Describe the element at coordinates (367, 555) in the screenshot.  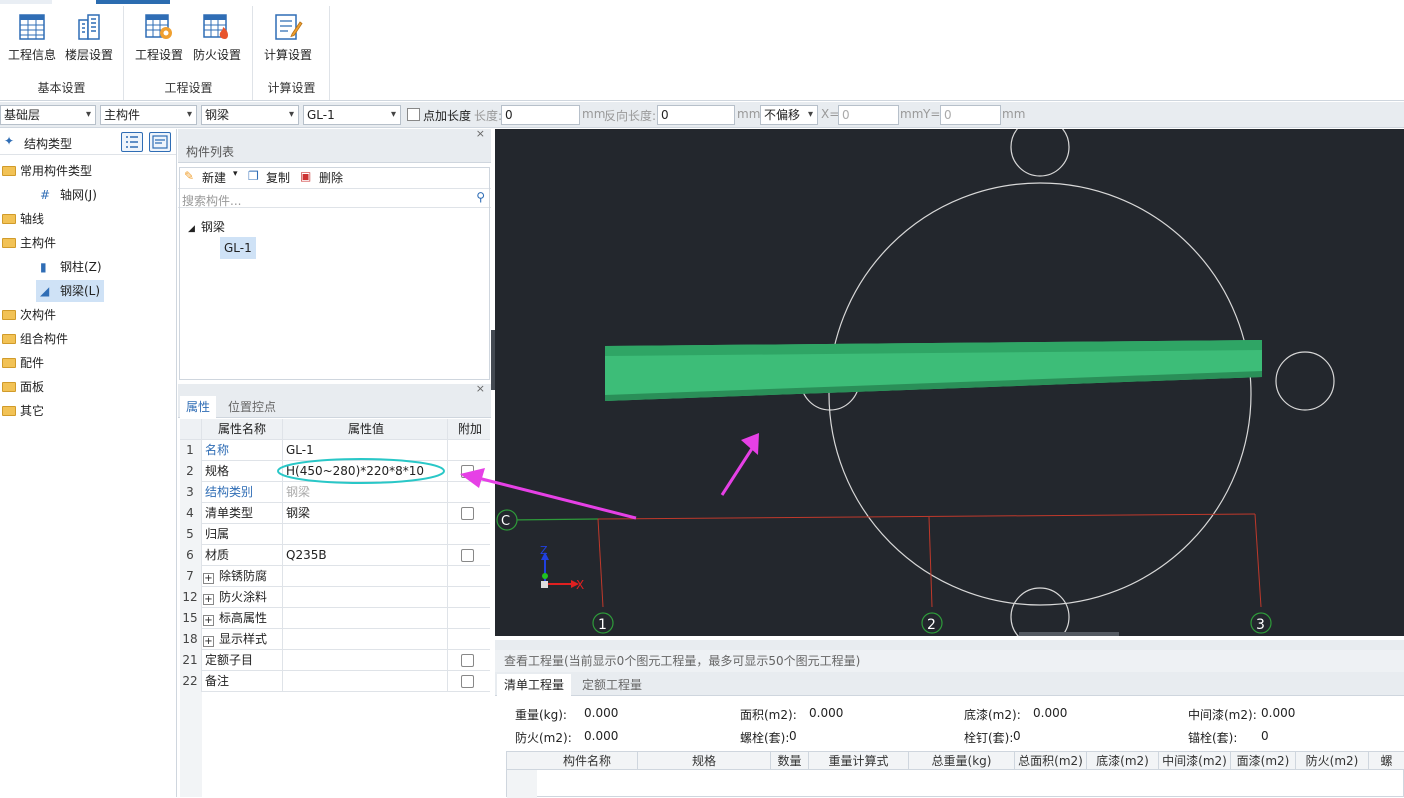
I see `prop-value: Q235B` at that location.